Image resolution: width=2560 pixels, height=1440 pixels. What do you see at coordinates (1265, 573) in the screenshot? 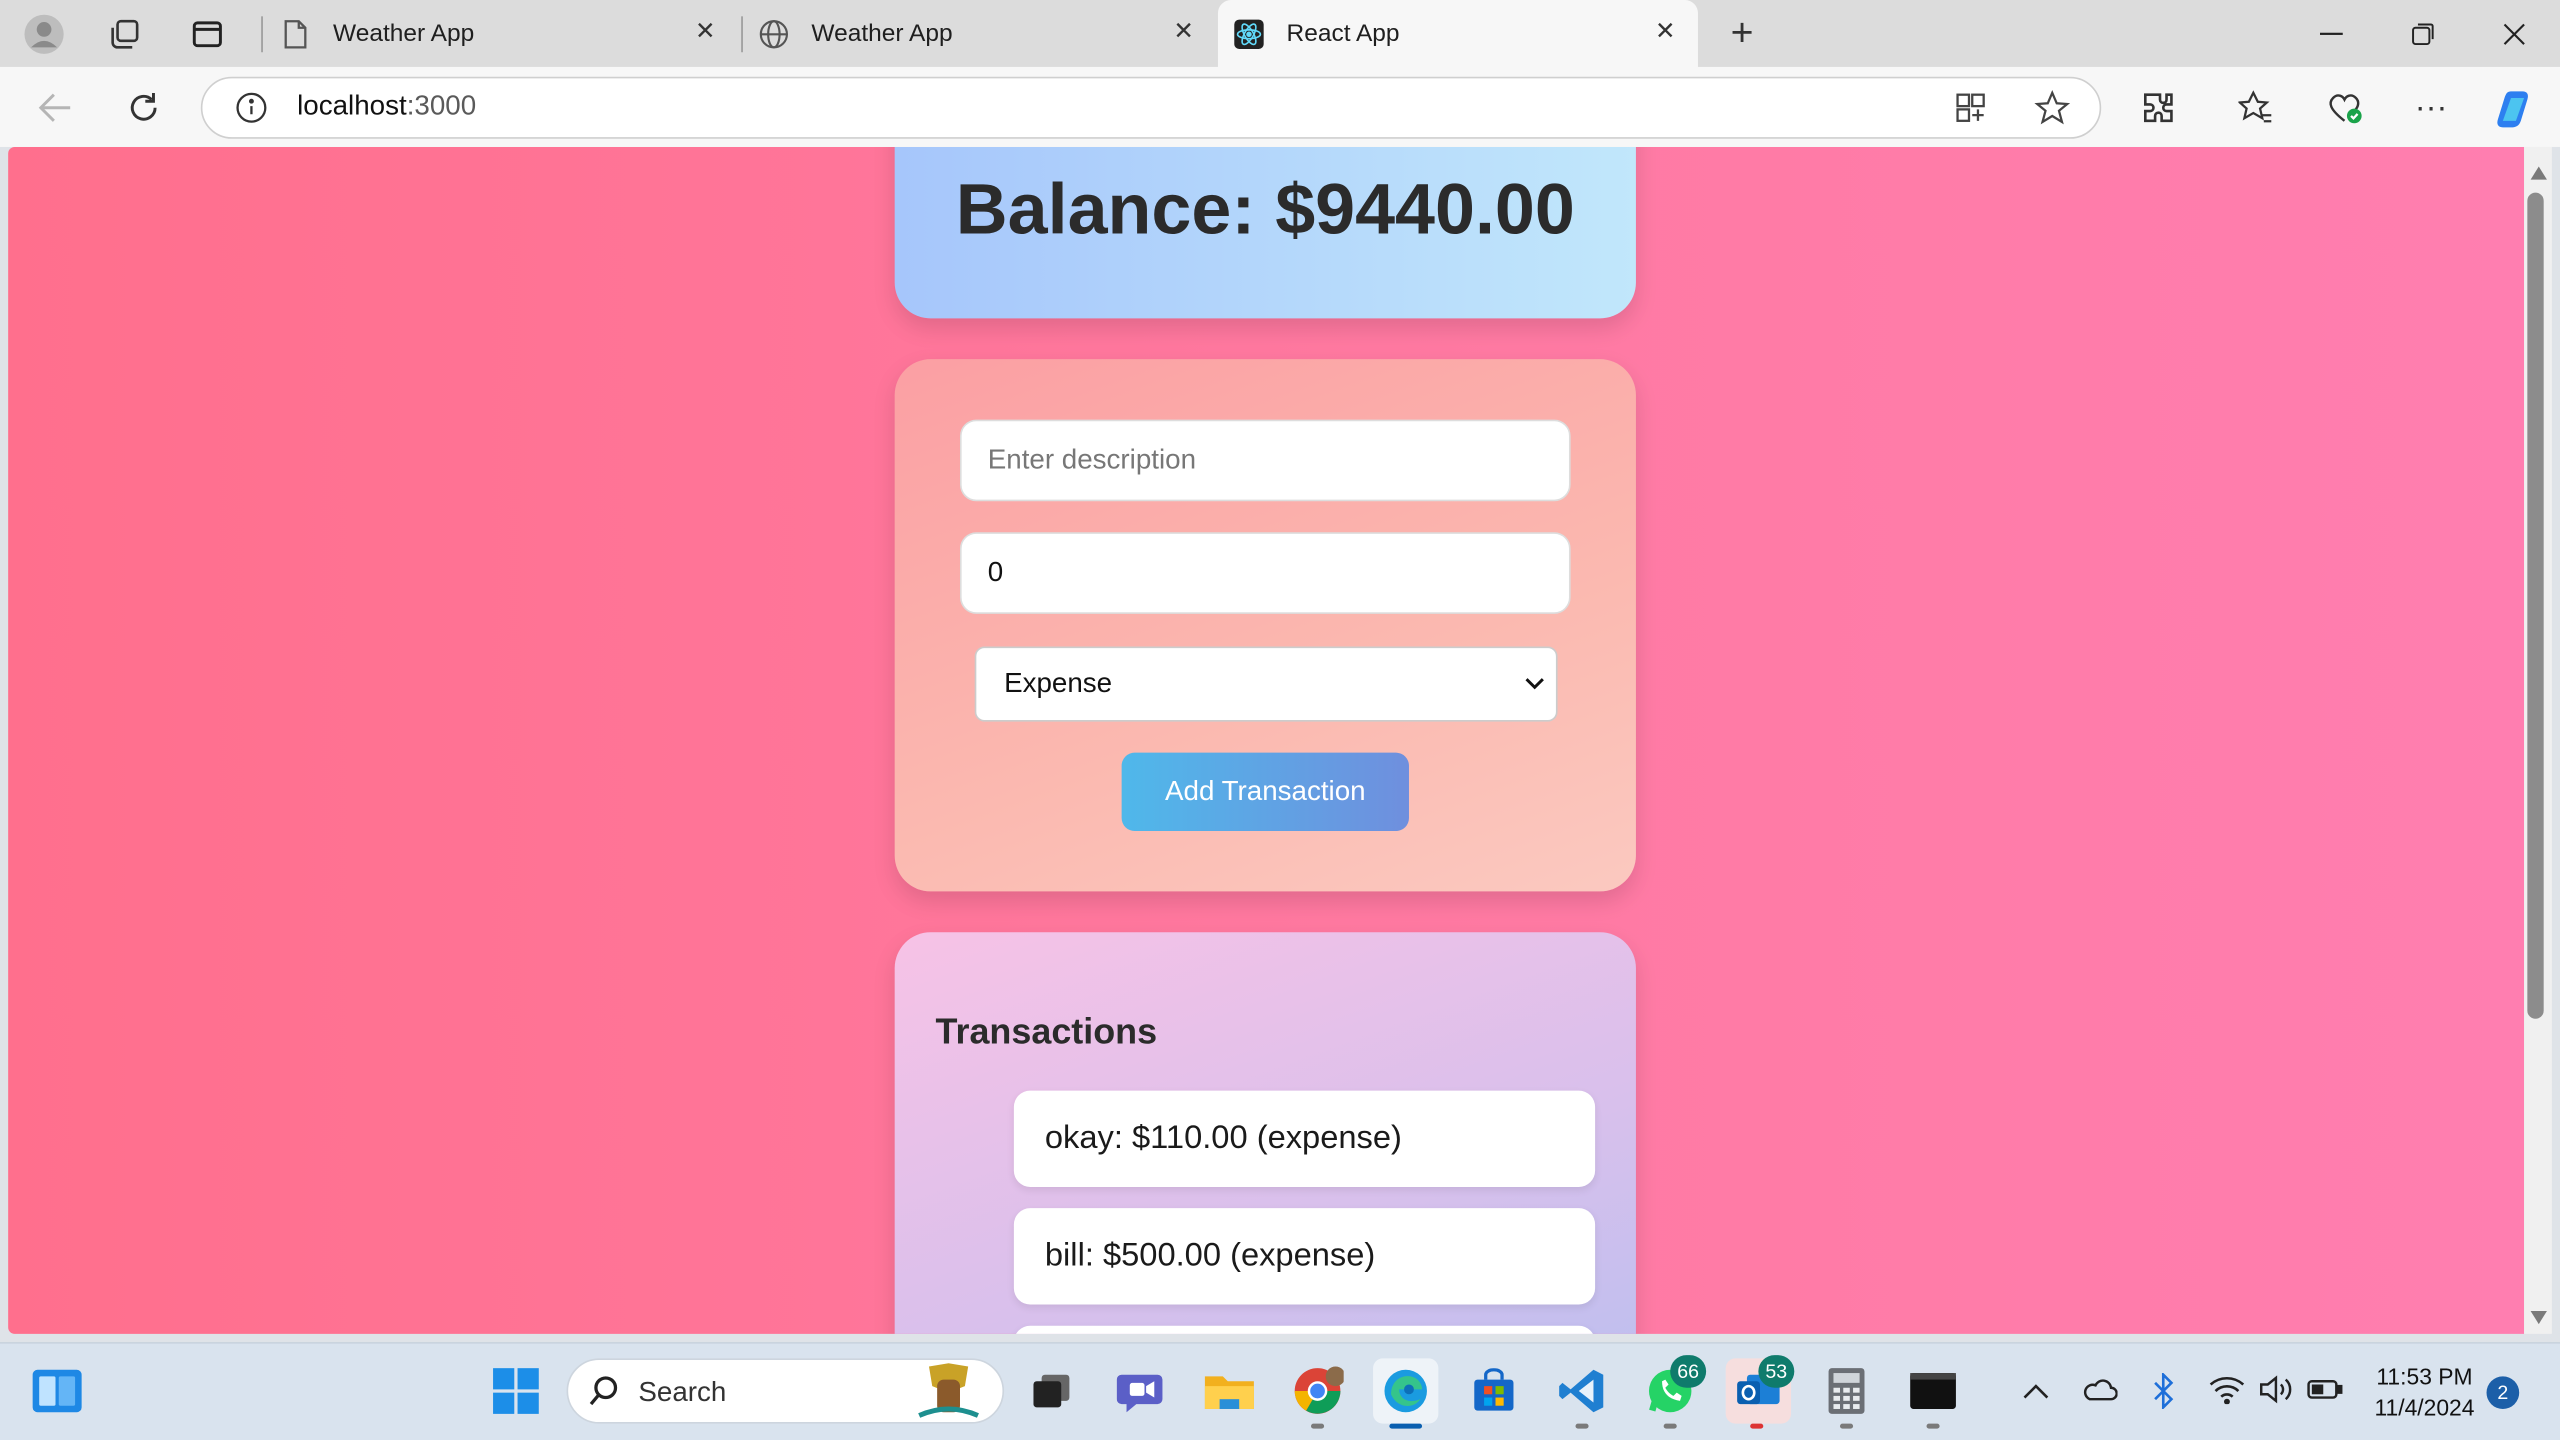
I see `amount-input: 0` at bounding box center [1265, 573].